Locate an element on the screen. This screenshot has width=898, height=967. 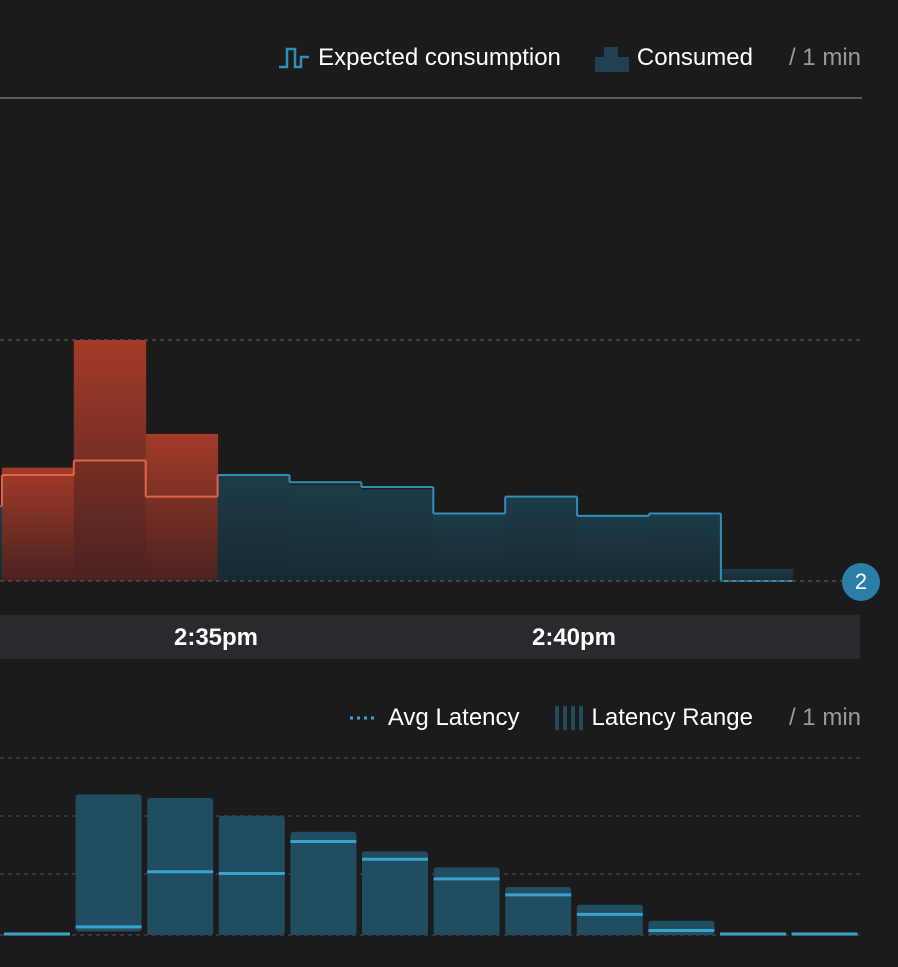
legend-avg-label: Avg Latency is located at coordinates (453, 717).